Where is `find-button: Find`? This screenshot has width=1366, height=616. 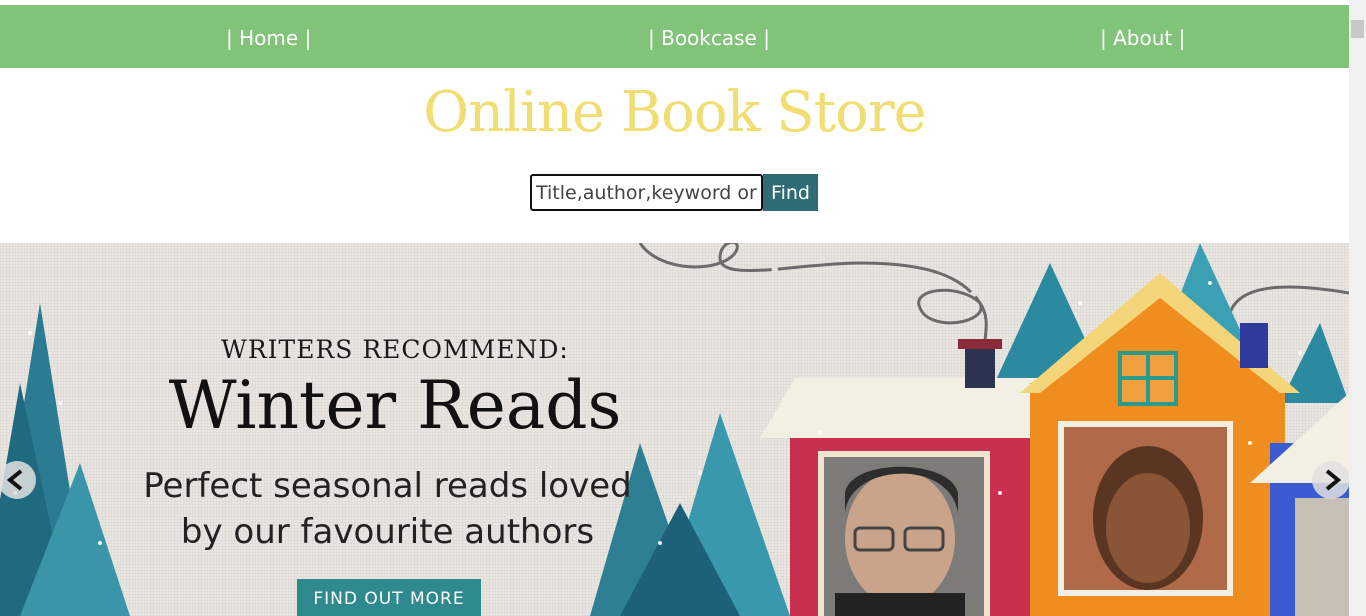 find-button: Find is located at coordinates (790, 192).